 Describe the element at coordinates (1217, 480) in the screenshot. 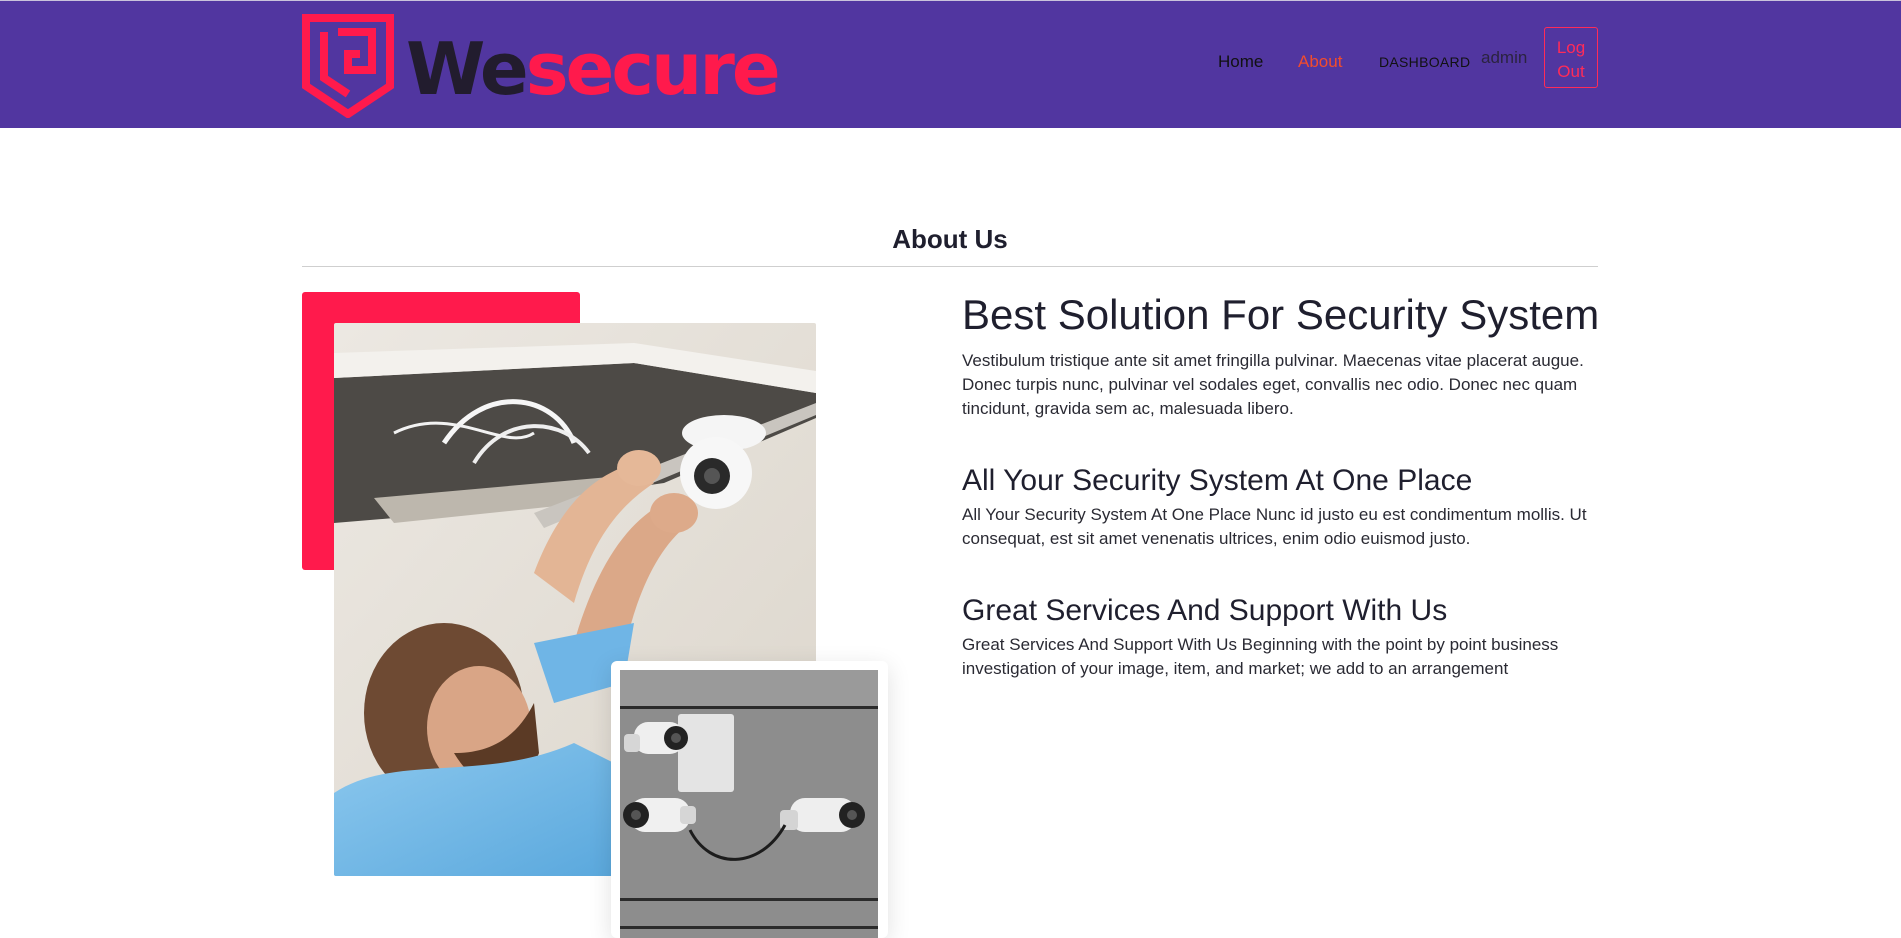

I see `feature-heading-1: All Your Security System At One Place` at that location.